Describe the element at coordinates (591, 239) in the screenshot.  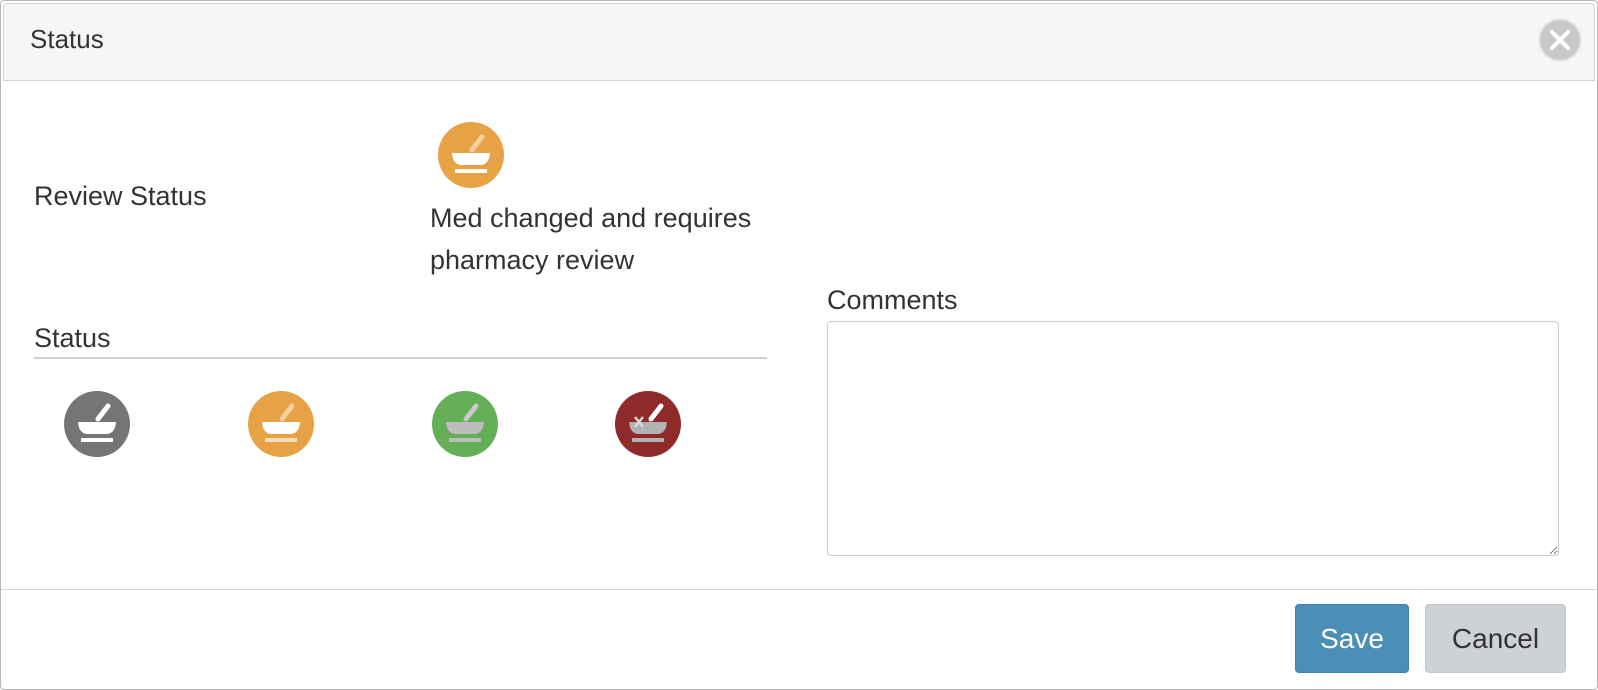
I see `review-status-text: Med changed and requires pharmacy review` at that location.